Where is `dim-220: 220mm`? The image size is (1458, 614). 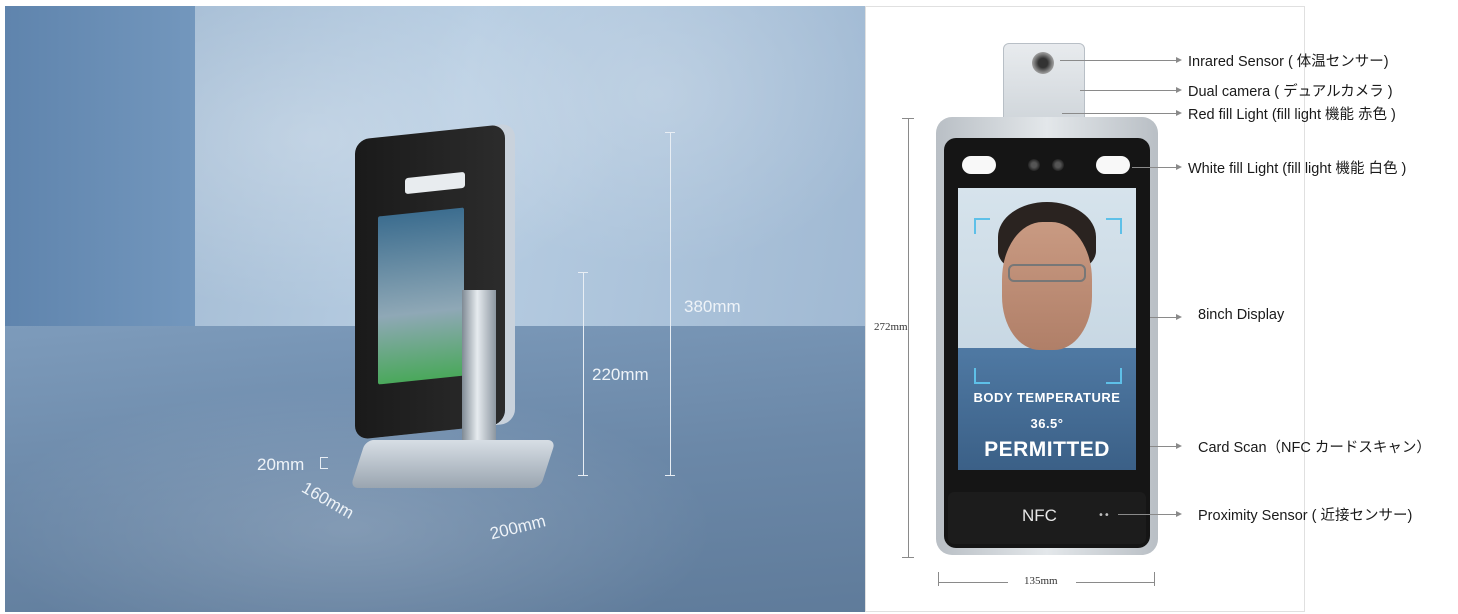
dim-220: 220mm is located at coordinates (620, 374).